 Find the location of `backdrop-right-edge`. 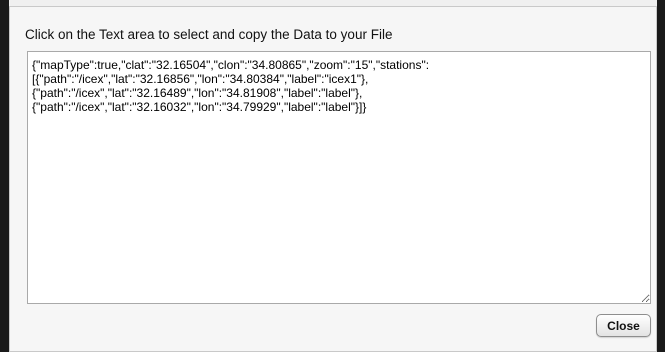

backdrop-right-edge is located at coordinates (661, 176).